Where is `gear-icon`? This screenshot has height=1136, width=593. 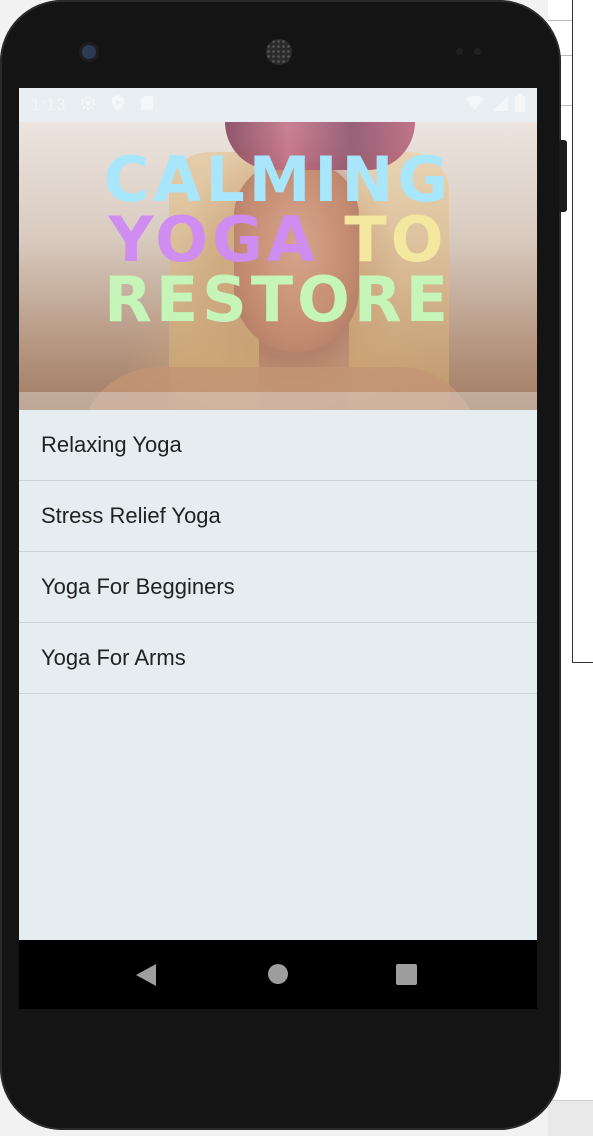 gear-icon is located at coordinates (88, 105).